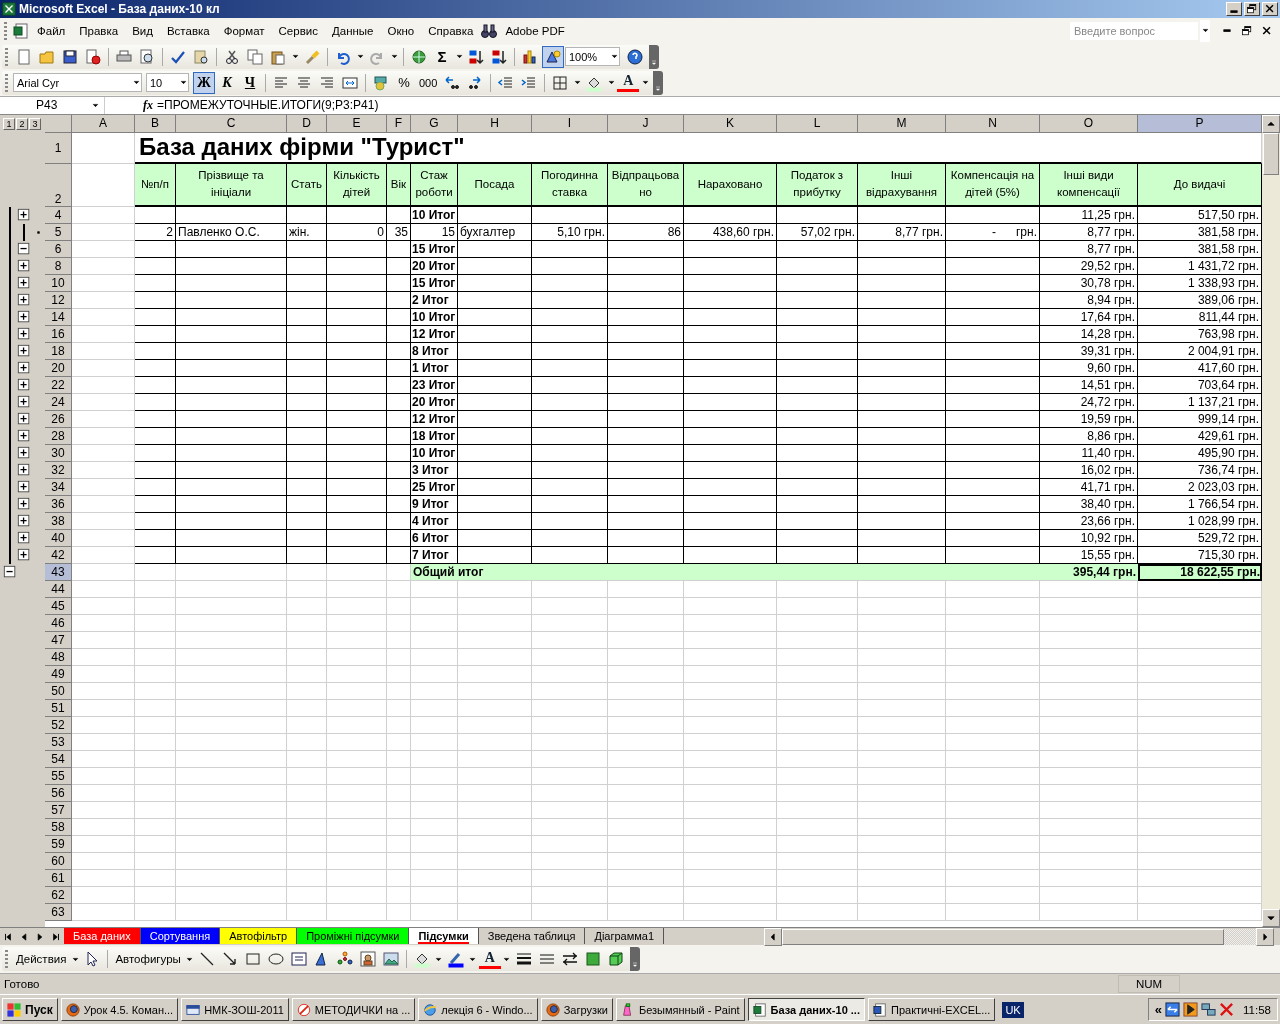  I want to click on column-heading: Погодинна ставка, so click(570, 185).